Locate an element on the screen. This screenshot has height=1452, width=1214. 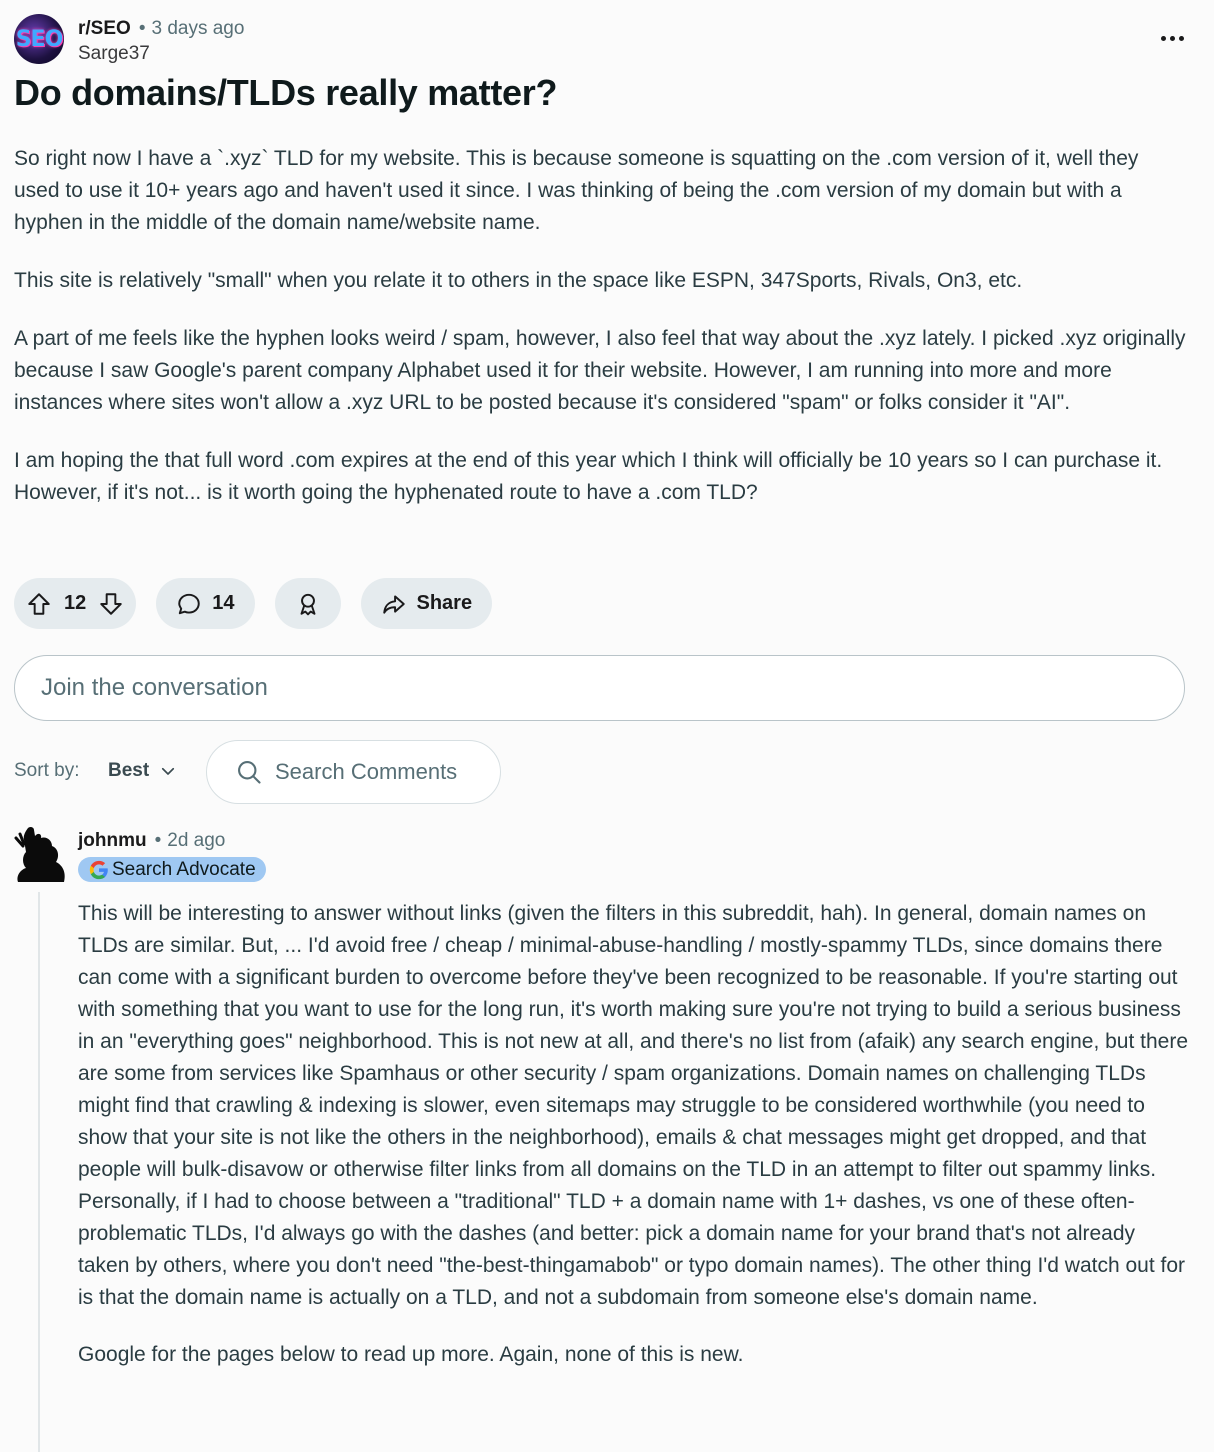
post-header: SEO r/SEO • 3 days ago Sarge37 is located at coordinates (607, 41).